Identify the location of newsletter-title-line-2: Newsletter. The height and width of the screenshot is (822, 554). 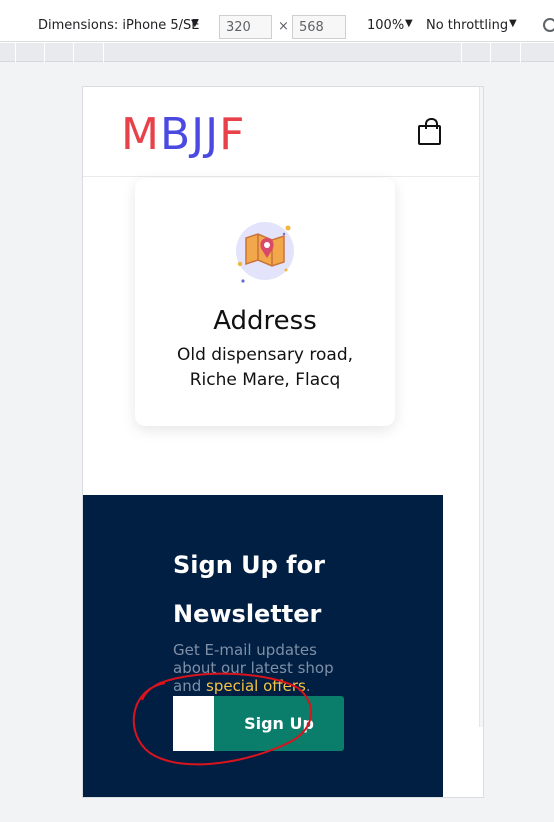
(247, 614).